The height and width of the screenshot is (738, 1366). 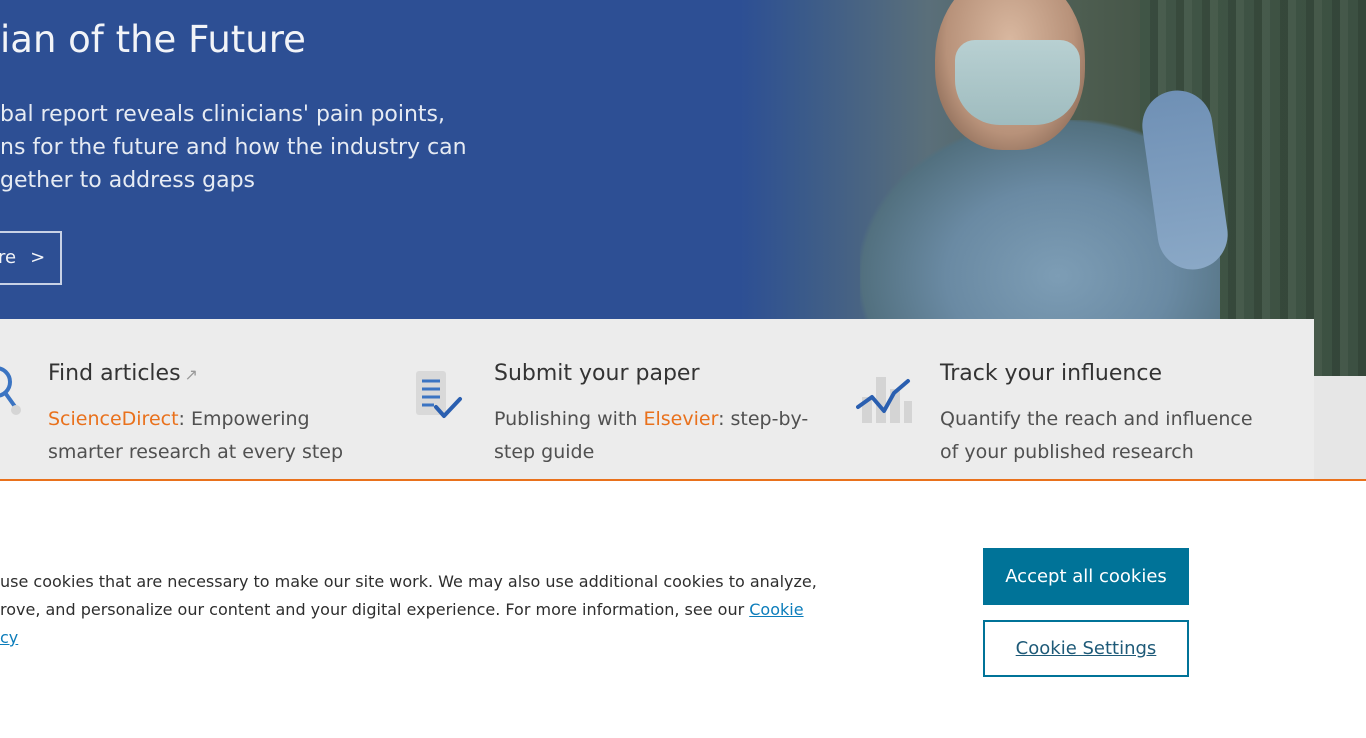 What do you see at coordinates (244, 419) in the screenshot?
I see `feature-description-text: : Empowering` at bounding box center [244, 419].